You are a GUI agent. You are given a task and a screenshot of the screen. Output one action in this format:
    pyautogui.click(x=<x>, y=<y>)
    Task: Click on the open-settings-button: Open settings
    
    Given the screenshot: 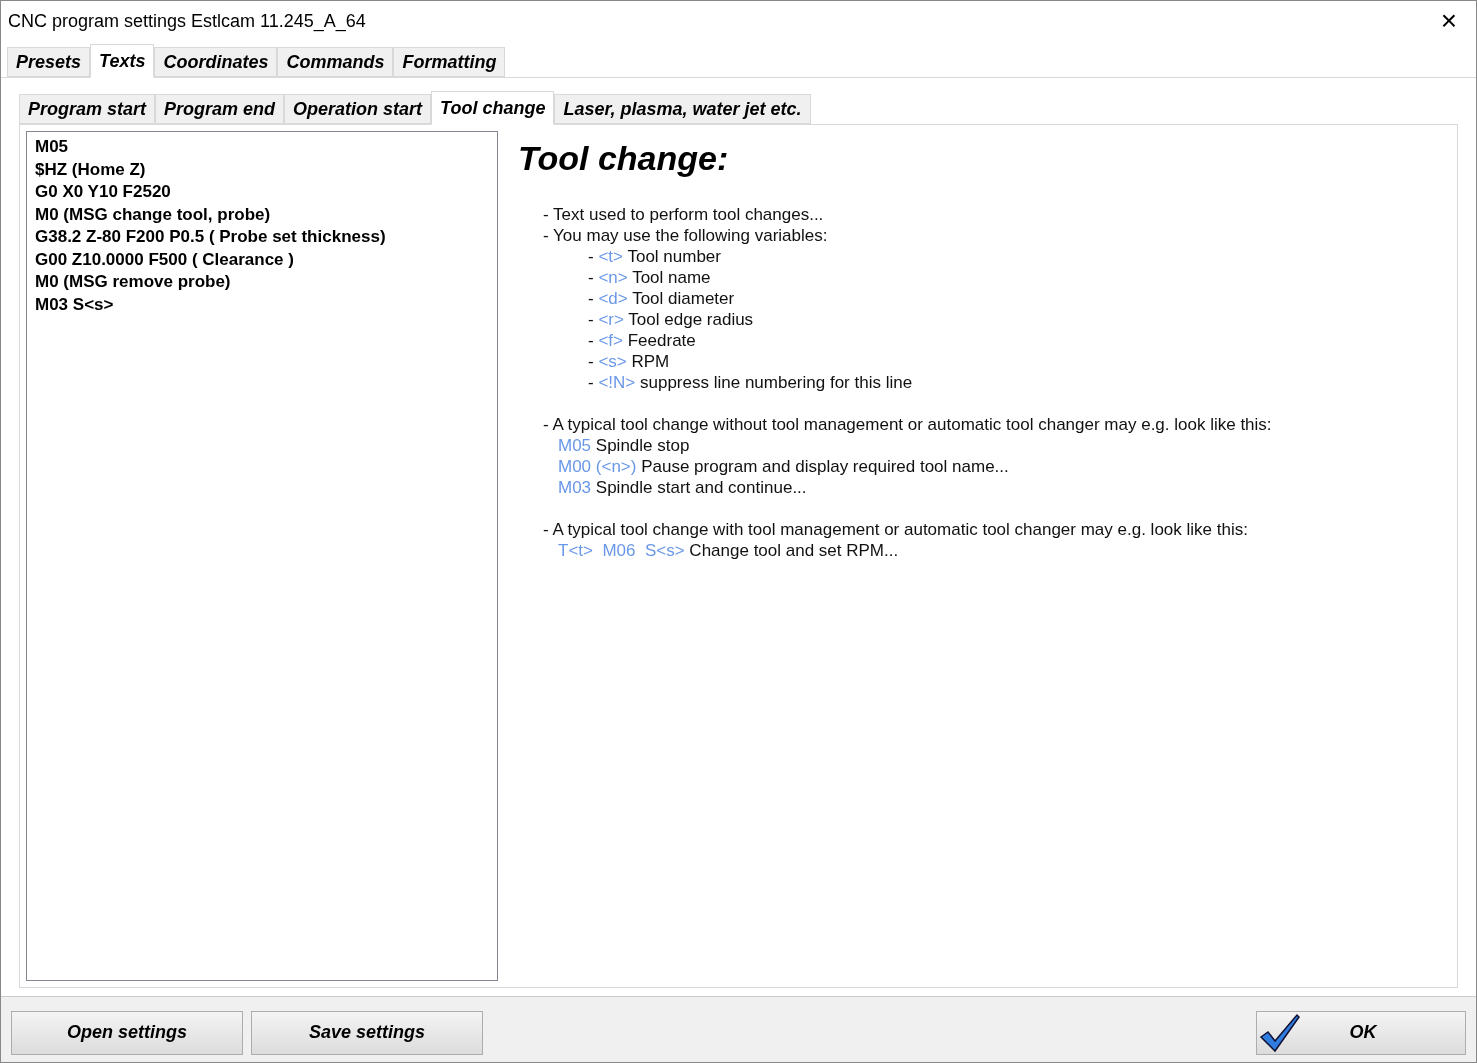 What is the action you would take?
    pyautogui.click(x=127, y=1032)
    